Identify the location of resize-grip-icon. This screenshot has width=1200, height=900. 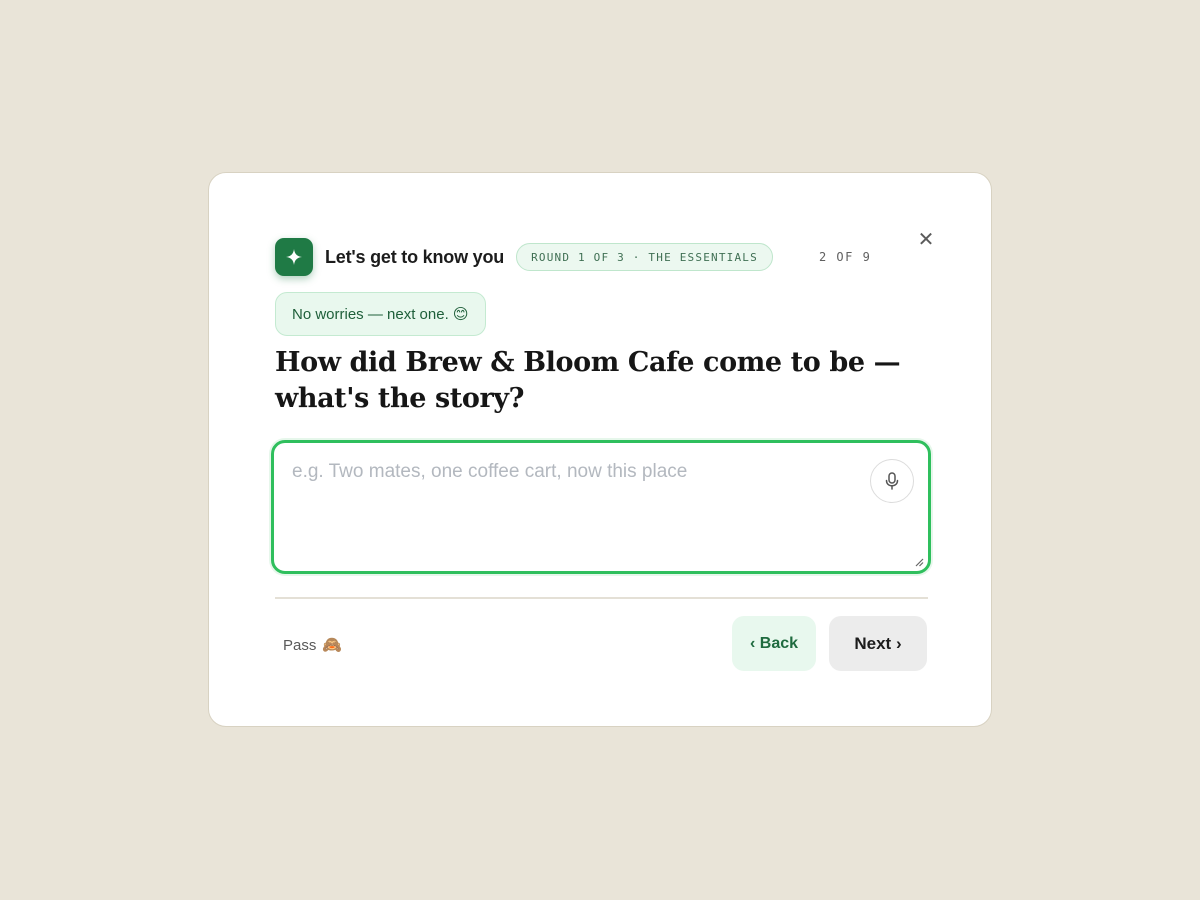
(919, 562).